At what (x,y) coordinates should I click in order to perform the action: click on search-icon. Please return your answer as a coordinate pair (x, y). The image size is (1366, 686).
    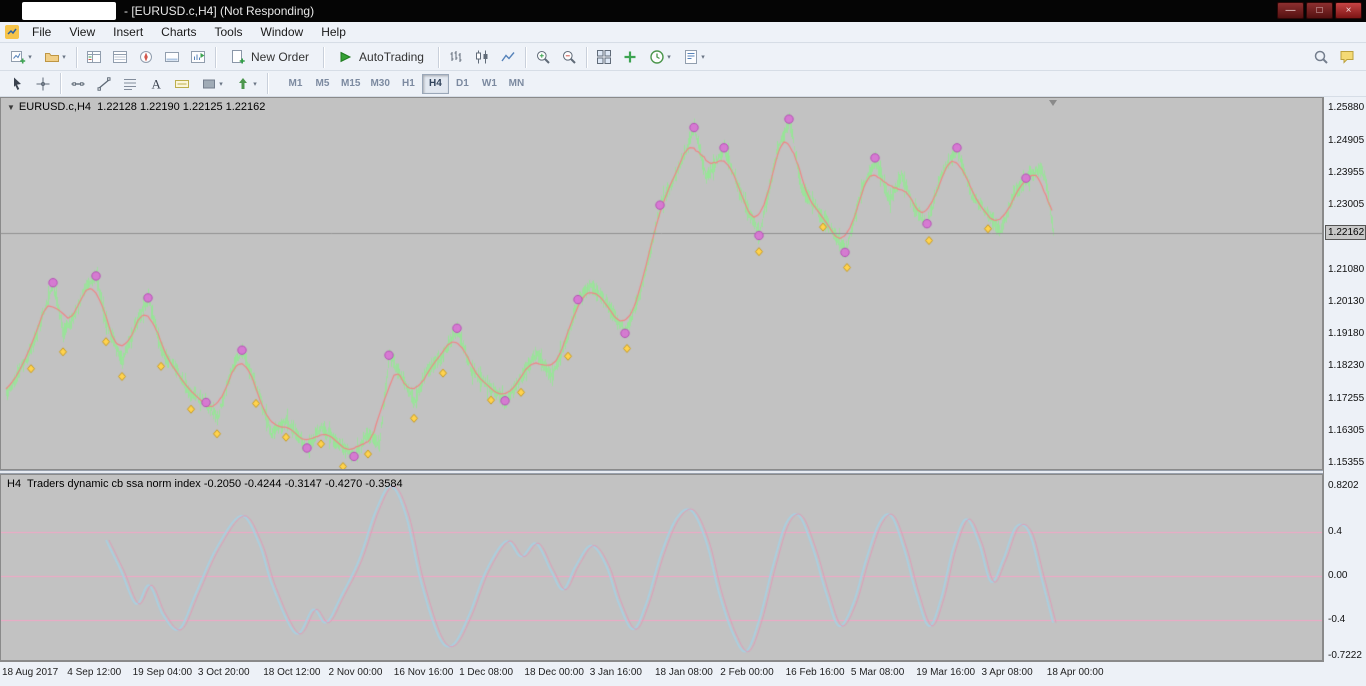
    Looking at the image, I should click on (1321, 57).